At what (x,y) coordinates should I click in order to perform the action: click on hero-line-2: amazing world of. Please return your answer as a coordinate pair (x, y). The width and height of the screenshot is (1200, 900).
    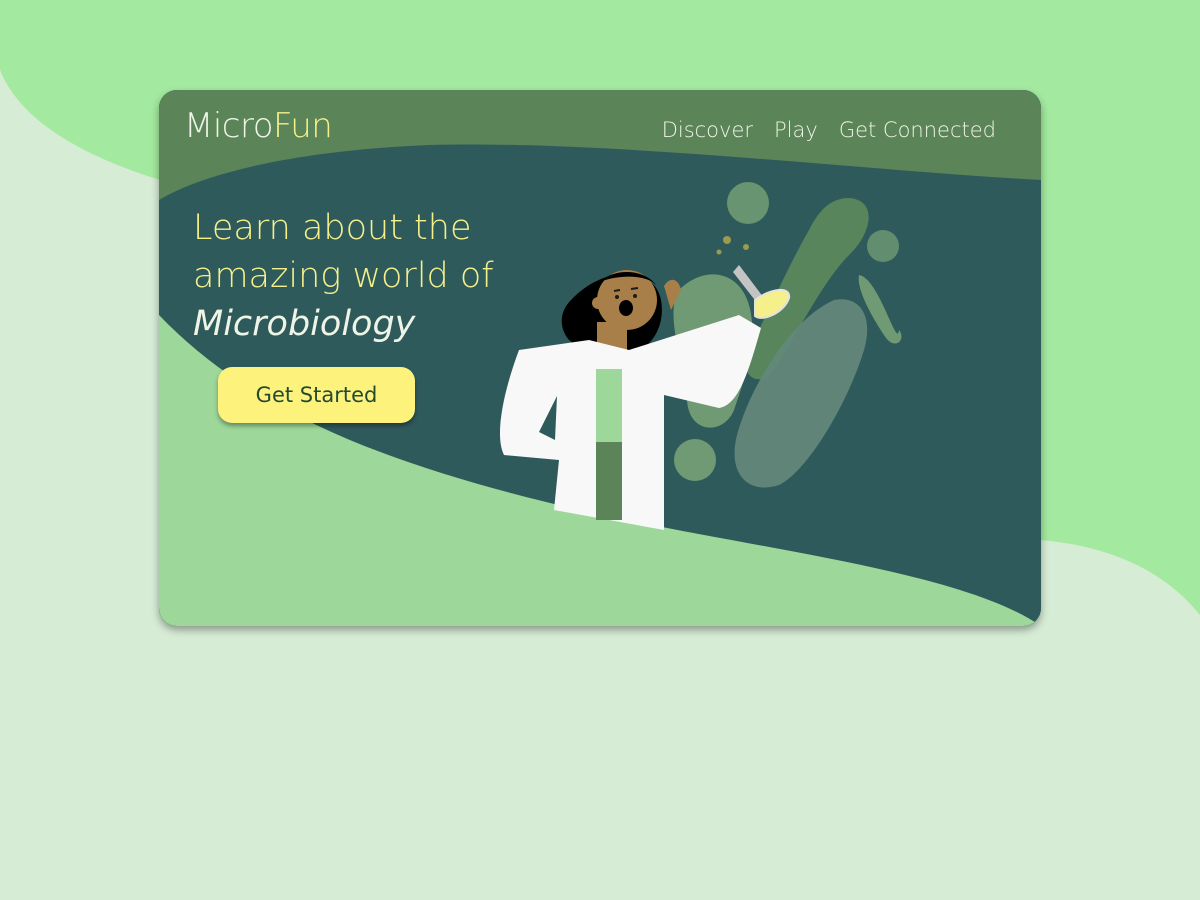
    Looking at the image, I should click on (343, 276).